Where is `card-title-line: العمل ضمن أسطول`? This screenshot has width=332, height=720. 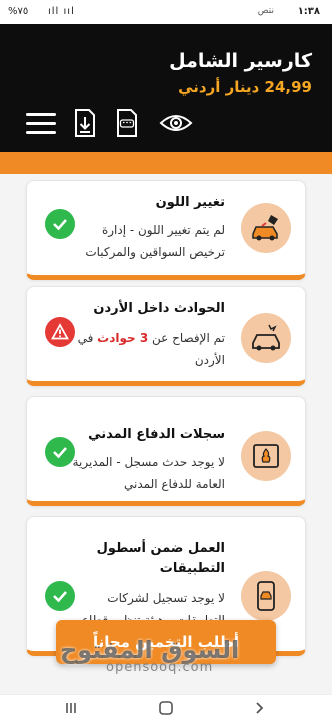
card-title-line: العمل ضمن أسطول is located at coordinates (160, 548).